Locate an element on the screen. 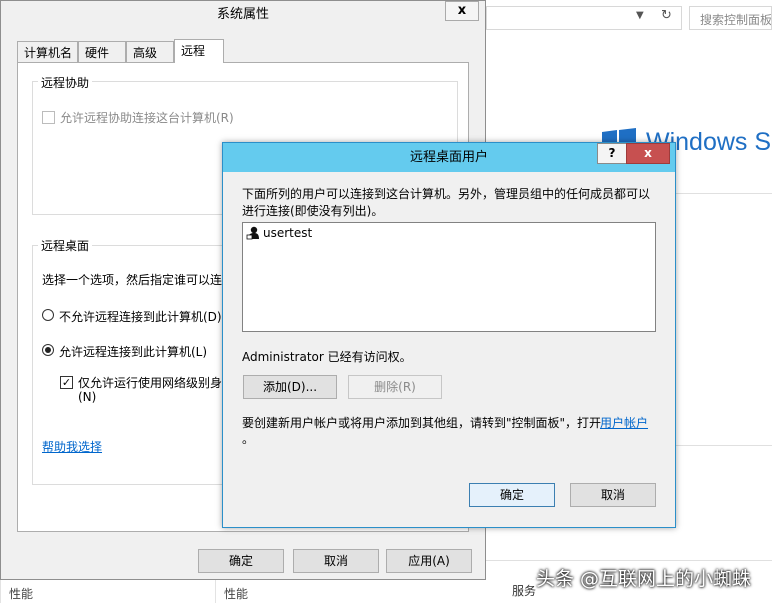 This screenshot has height=603, width=772. address-bar is located at coordinates (584, 18).